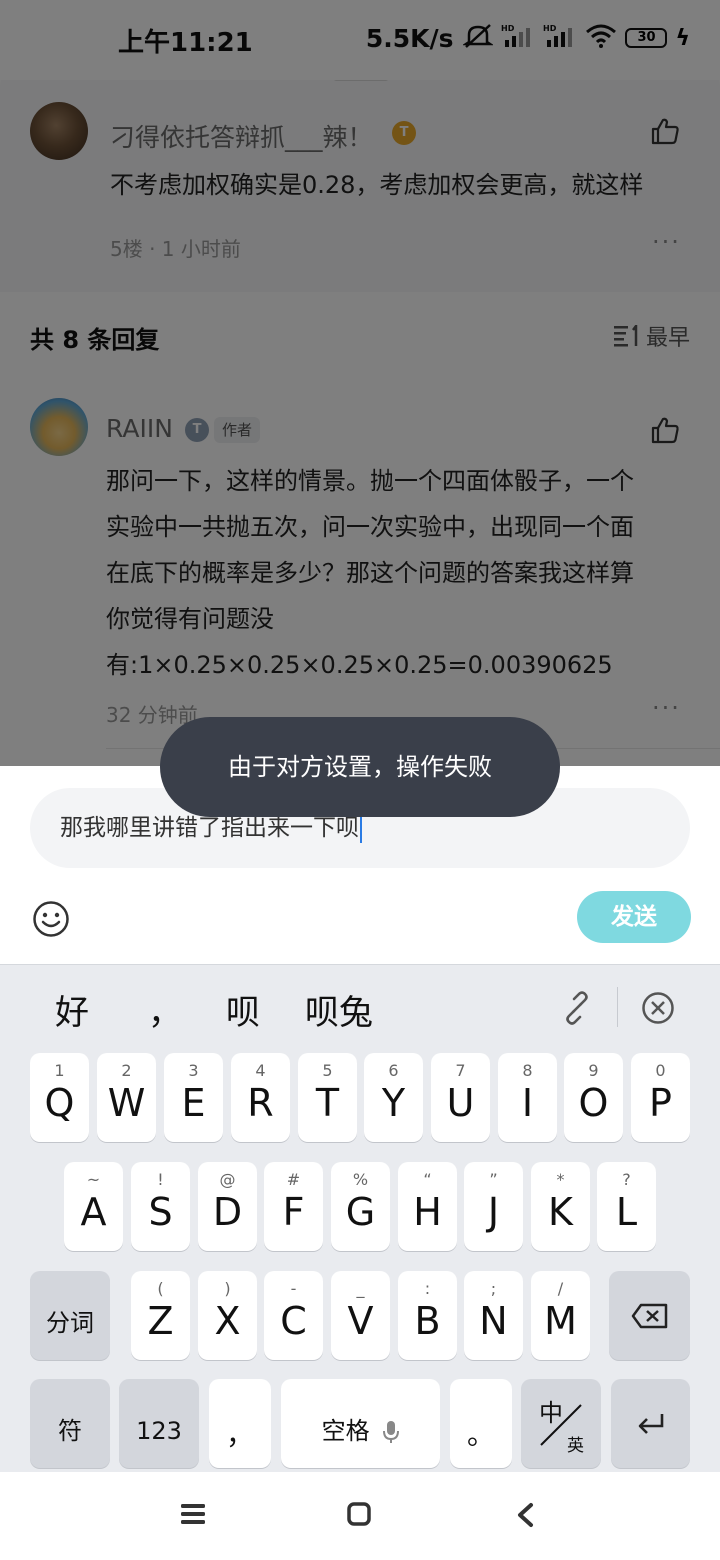 This screenshot has width=720, height=1560. What do you see at coordinates (493, 1179) in the screenshot?
I see `key-hint: ”` at bounding box center [493, 1179].